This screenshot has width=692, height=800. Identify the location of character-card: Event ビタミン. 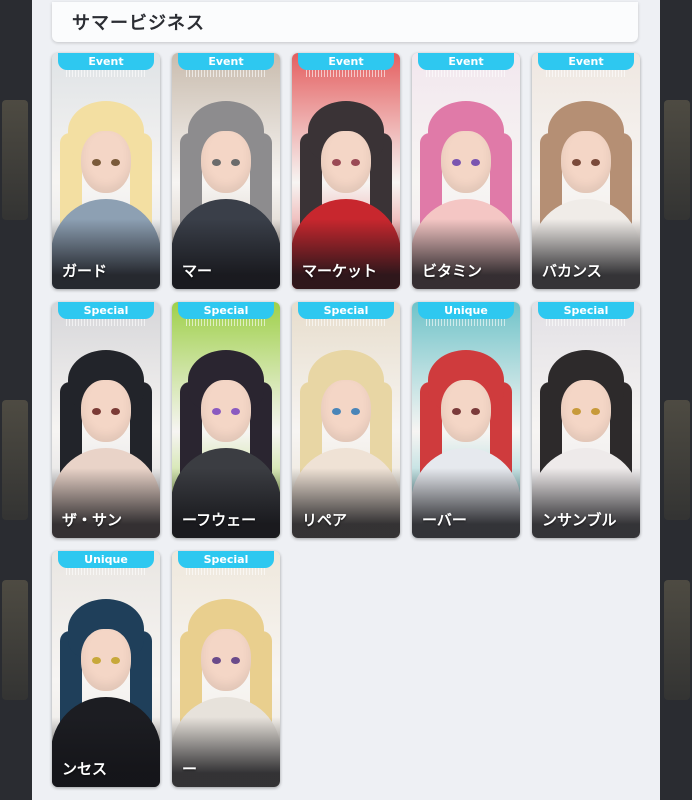
(466, 171).